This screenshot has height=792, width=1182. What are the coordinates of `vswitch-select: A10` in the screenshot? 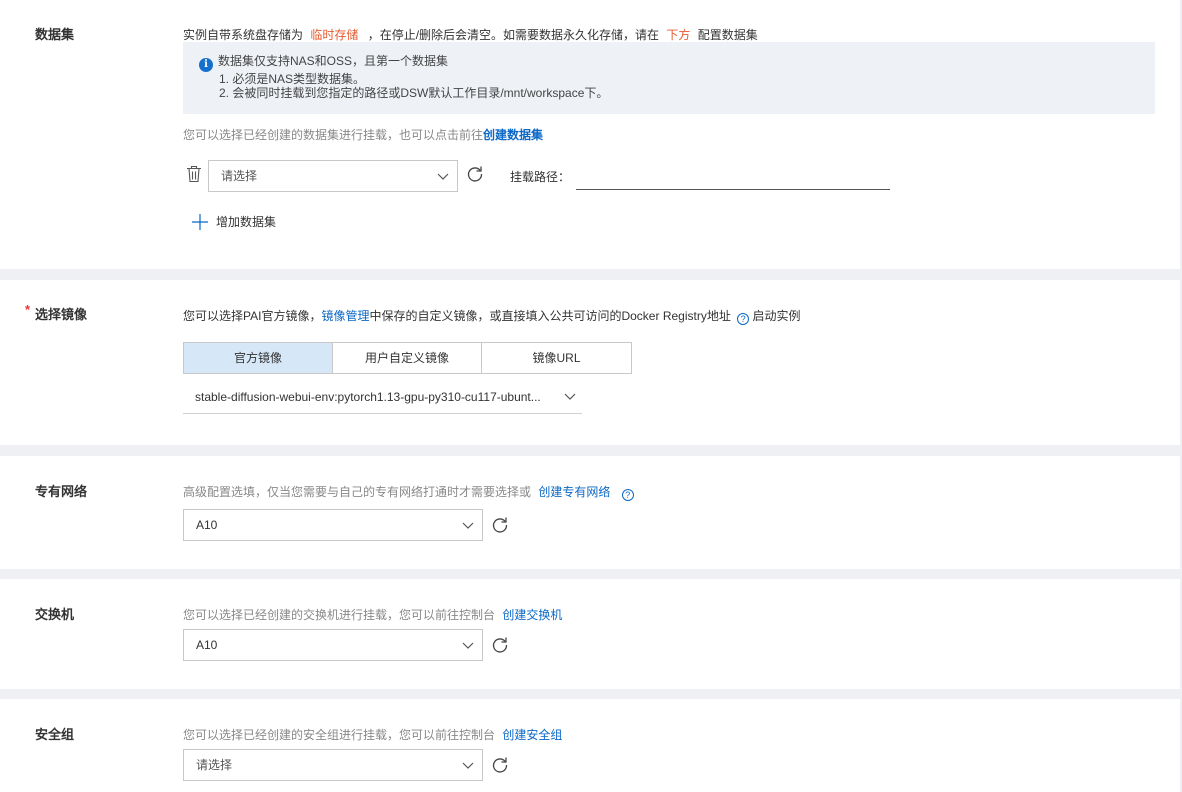 It's located at (333, 645).